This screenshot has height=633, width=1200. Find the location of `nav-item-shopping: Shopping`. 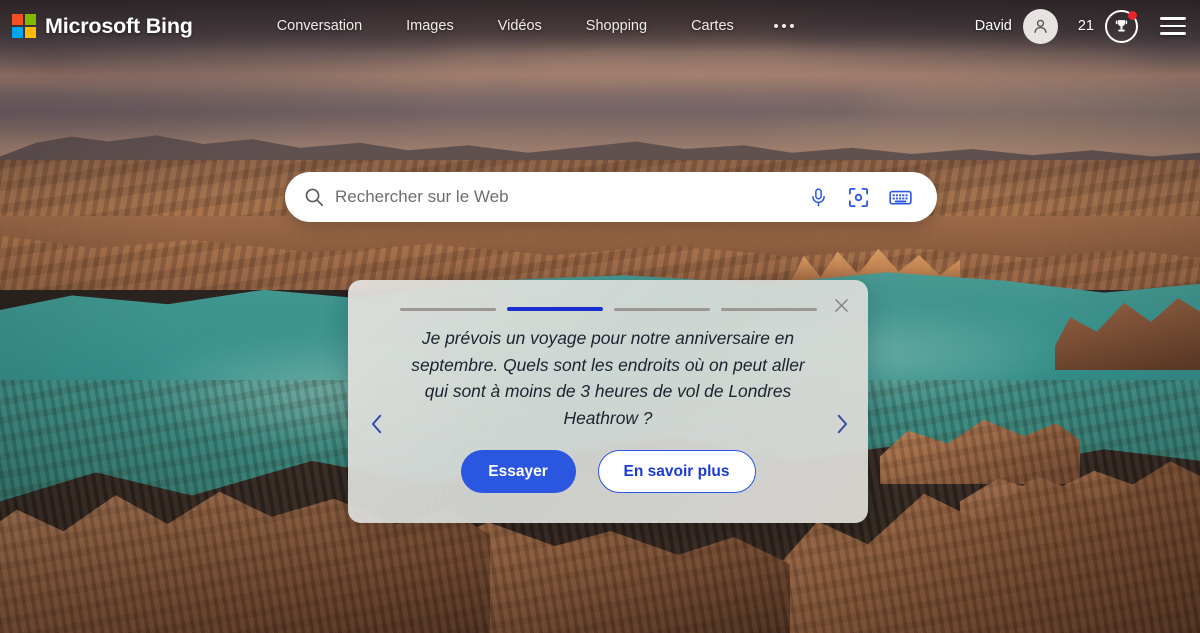

nav-item-shopping: Shopping is located at coordinates (616, 26).